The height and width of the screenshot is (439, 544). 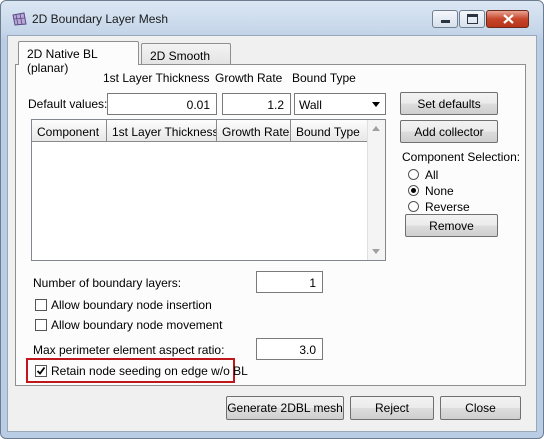 I want to click on aspect-ratio-label: Max perimeter element aspect ratio:, so click(x=129, y=350).